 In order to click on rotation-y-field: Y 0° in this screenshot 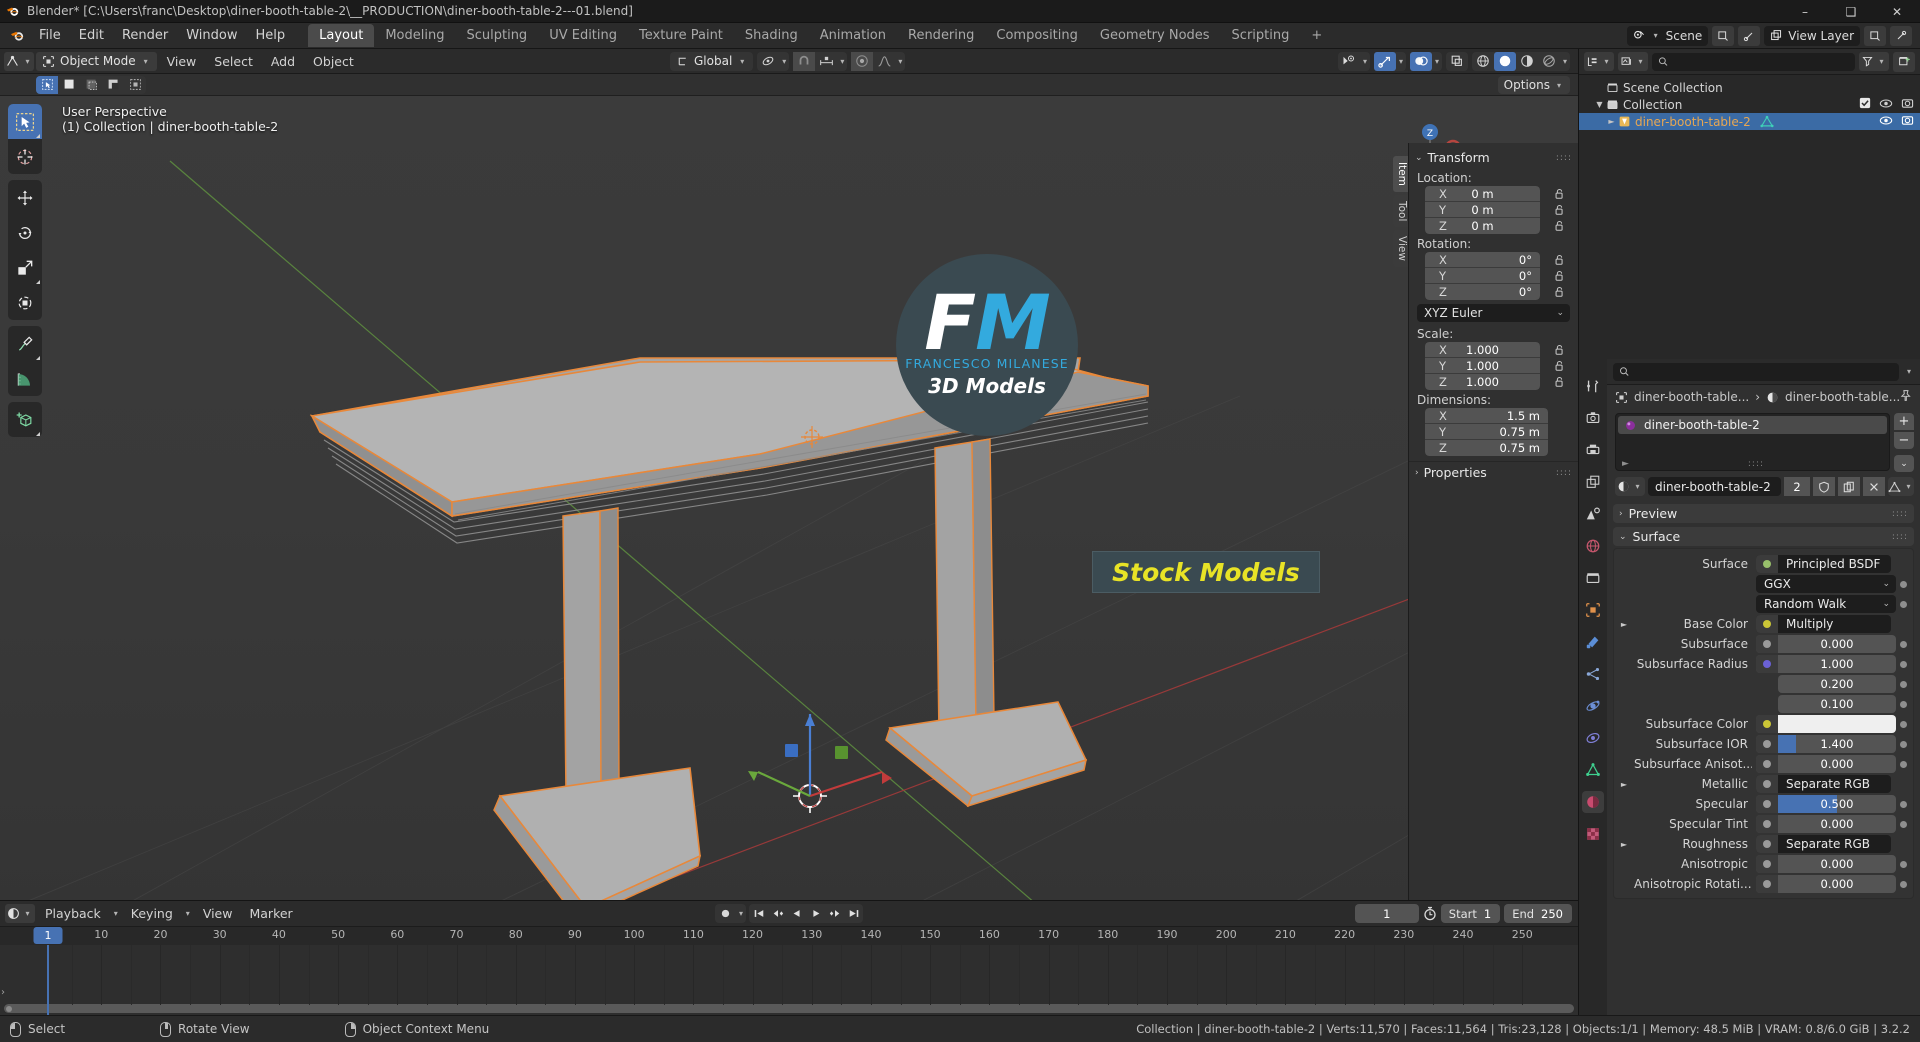, I will do `click(1482, 276)`.